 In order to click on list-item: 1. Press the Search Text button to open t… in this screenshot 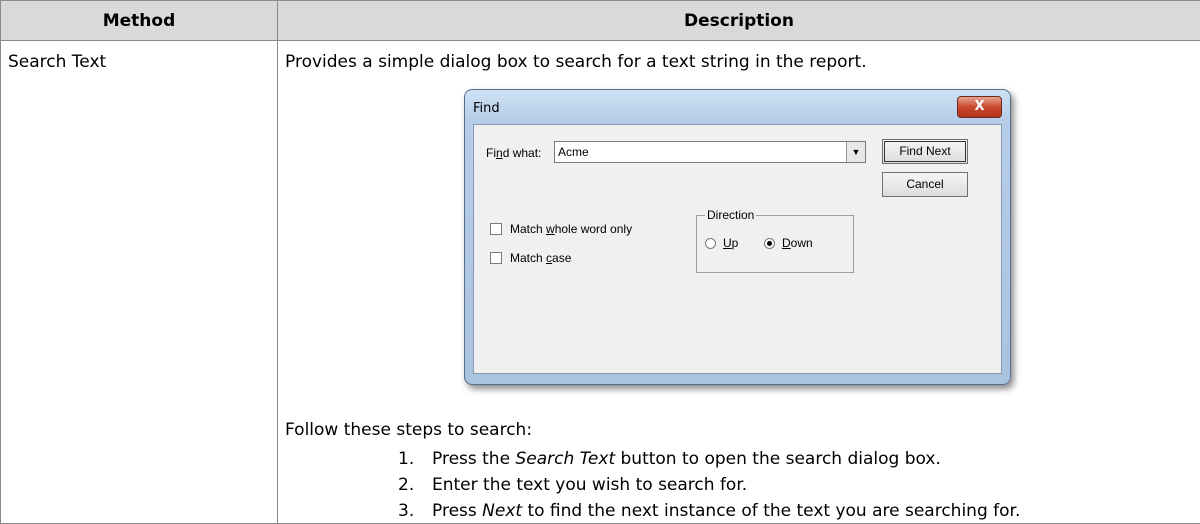, I will do `click(669, 459)`.